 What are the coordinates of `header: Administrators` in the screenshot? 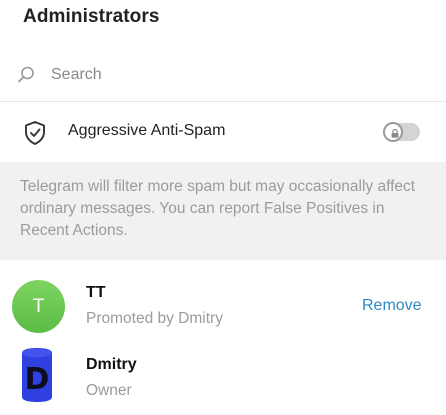 It's located at (223, 20).